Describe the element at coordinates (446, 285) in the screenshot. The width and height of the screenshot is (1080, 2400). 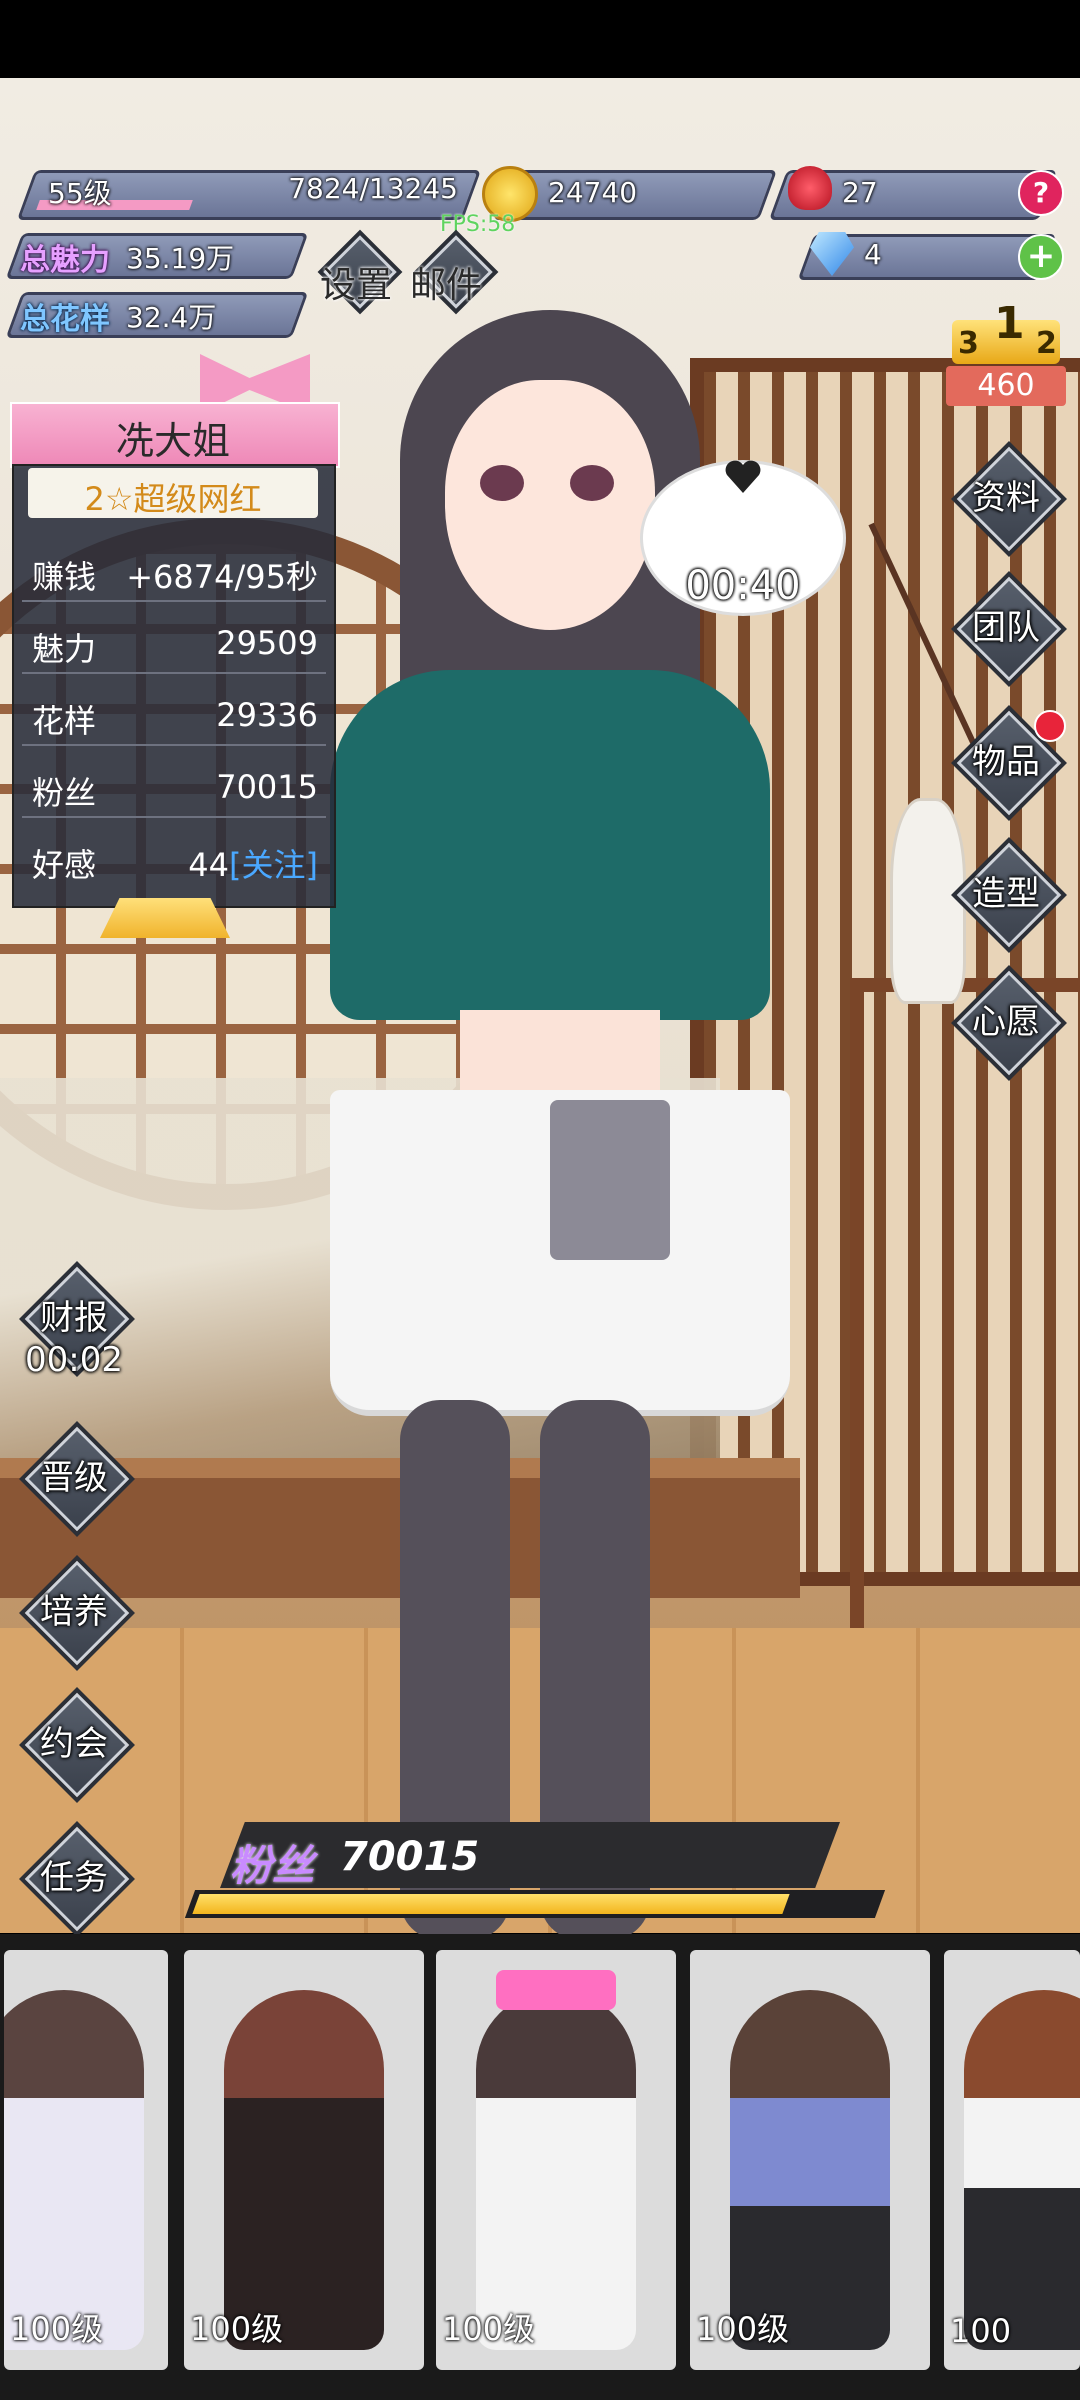
I see `mail-label: 邮件` at that location.